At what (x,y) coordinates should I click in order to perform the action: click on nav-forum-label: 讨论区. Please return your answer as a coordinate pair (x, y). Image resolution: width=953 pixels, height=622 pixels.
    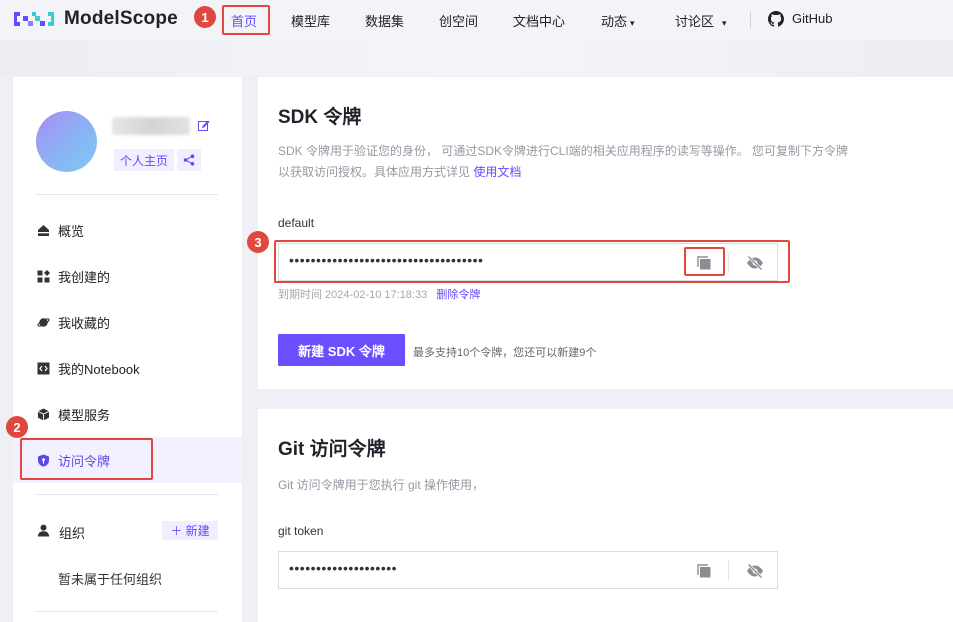
    Looking at the image, I should click on (695, 21).